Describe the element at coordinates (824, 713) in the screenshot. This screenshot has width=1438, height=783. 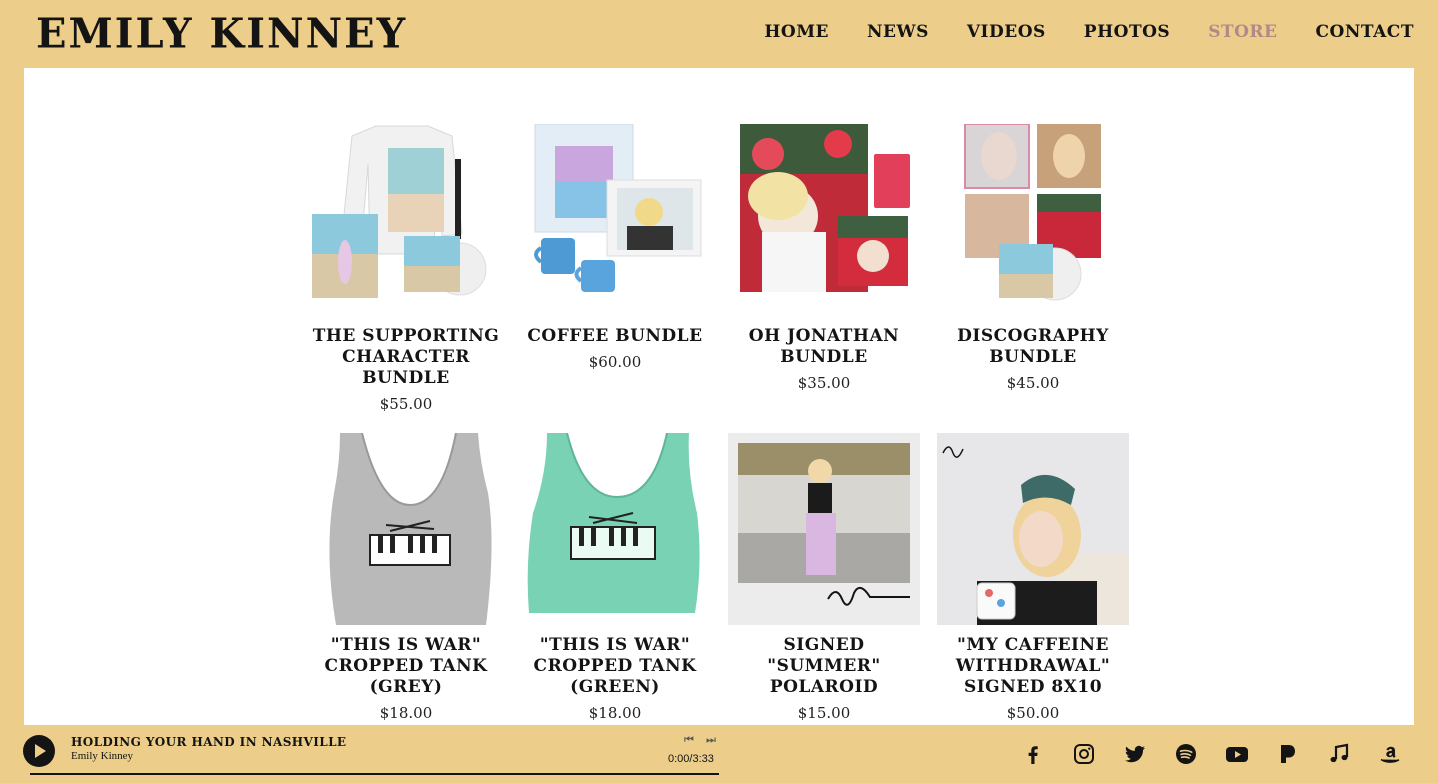
I see `product-price: $15.00` at that location.